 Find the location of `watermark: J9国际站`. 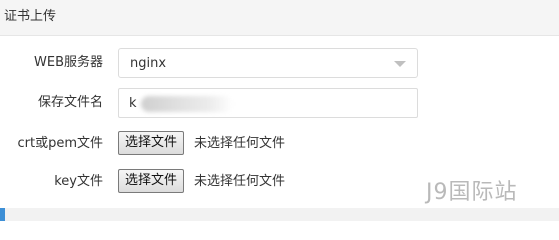

watermark: J9国际站 is located at coordinates (472, 192).